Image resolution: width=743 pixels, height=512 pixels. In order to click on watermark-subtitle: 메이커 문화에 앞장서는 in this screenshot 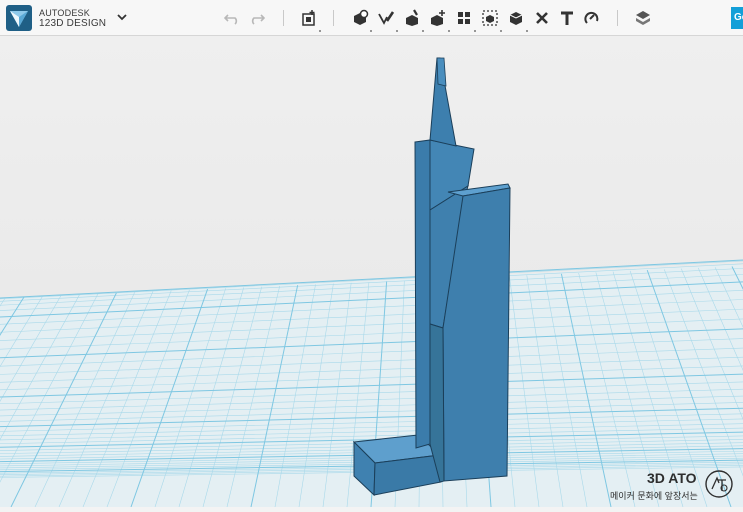, I will do `click(654, 496)`.